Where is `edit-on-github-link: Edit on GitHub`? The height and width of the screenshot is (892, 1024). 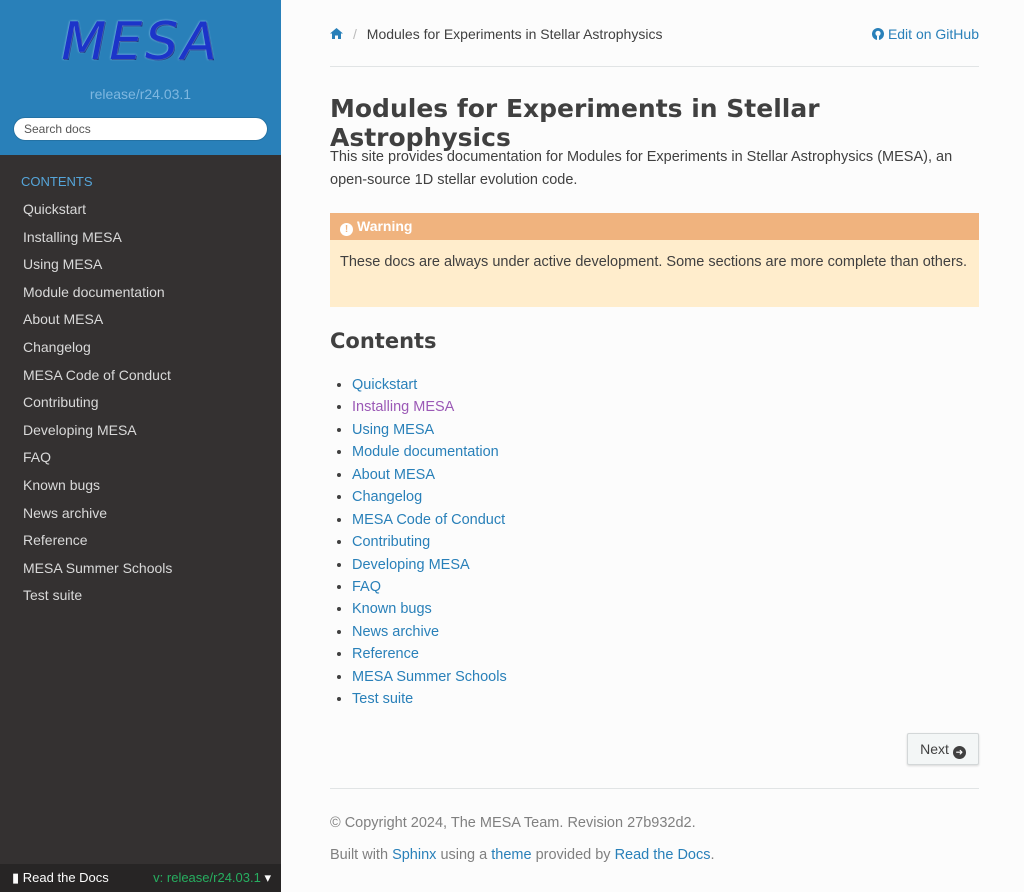 edit-on-github-link: Edit on GitHub is located at coordinates (925, 34).